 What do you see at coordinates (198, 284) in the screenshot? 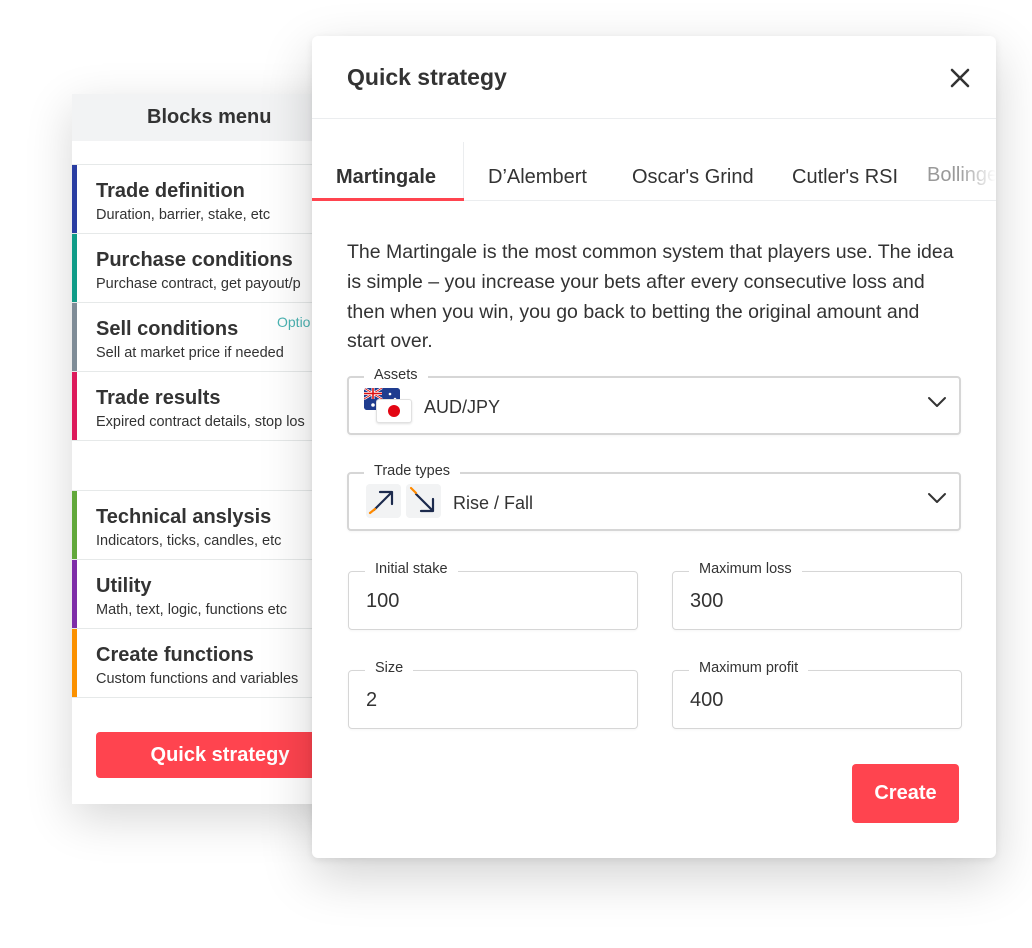
I see `block-item-subtitle: Purchase contract, get payout/p` at bounding box center [198, 284].